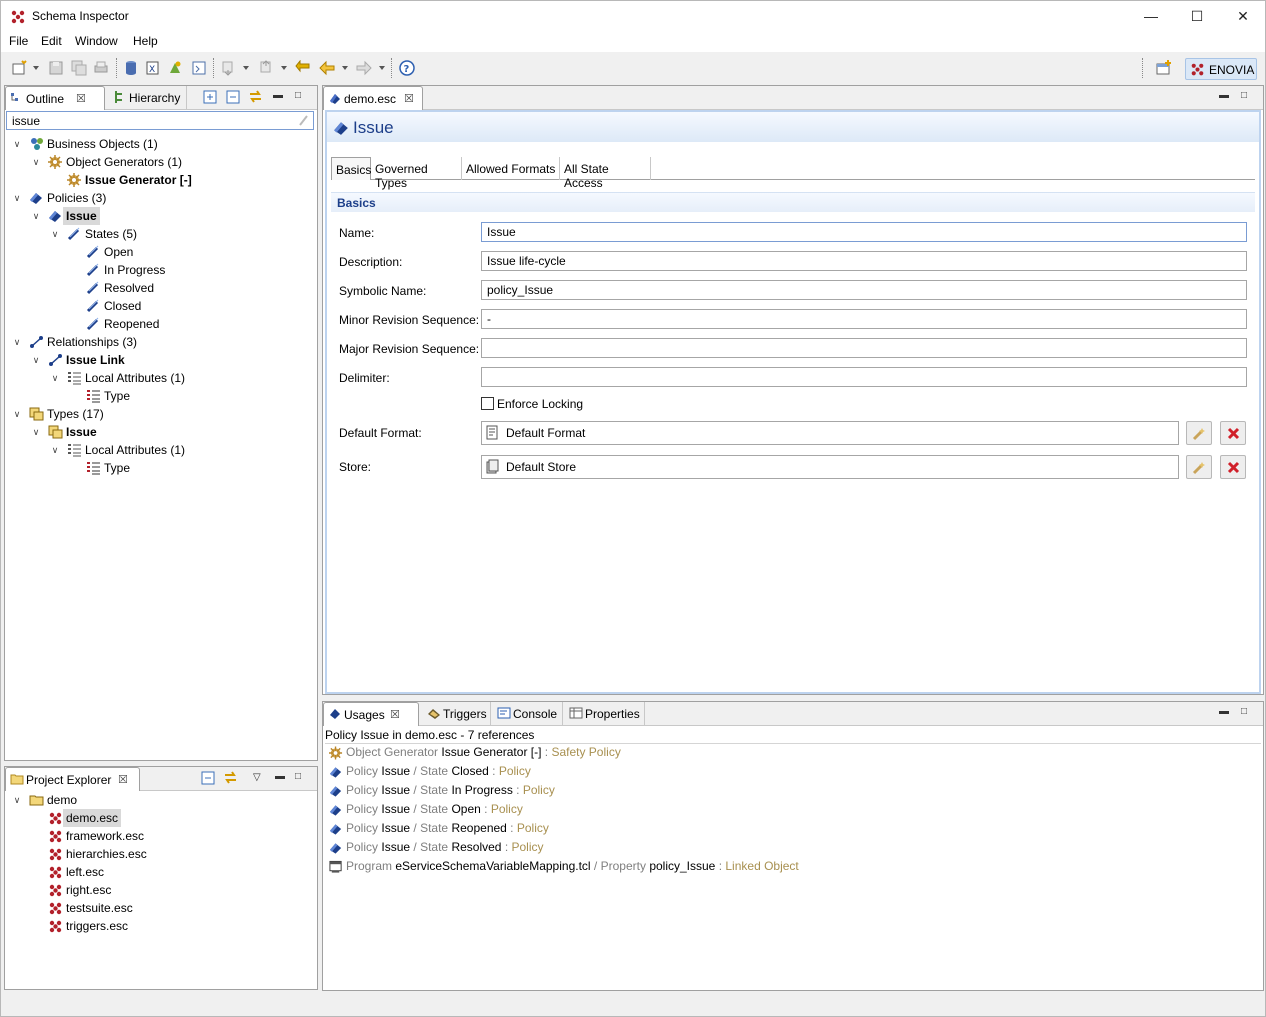 This screenshot has width=1266, height=1017. What do you see at coordinates (327, 68) in the screenshot?
I see `back-icon` at bounding box center [327, 68].